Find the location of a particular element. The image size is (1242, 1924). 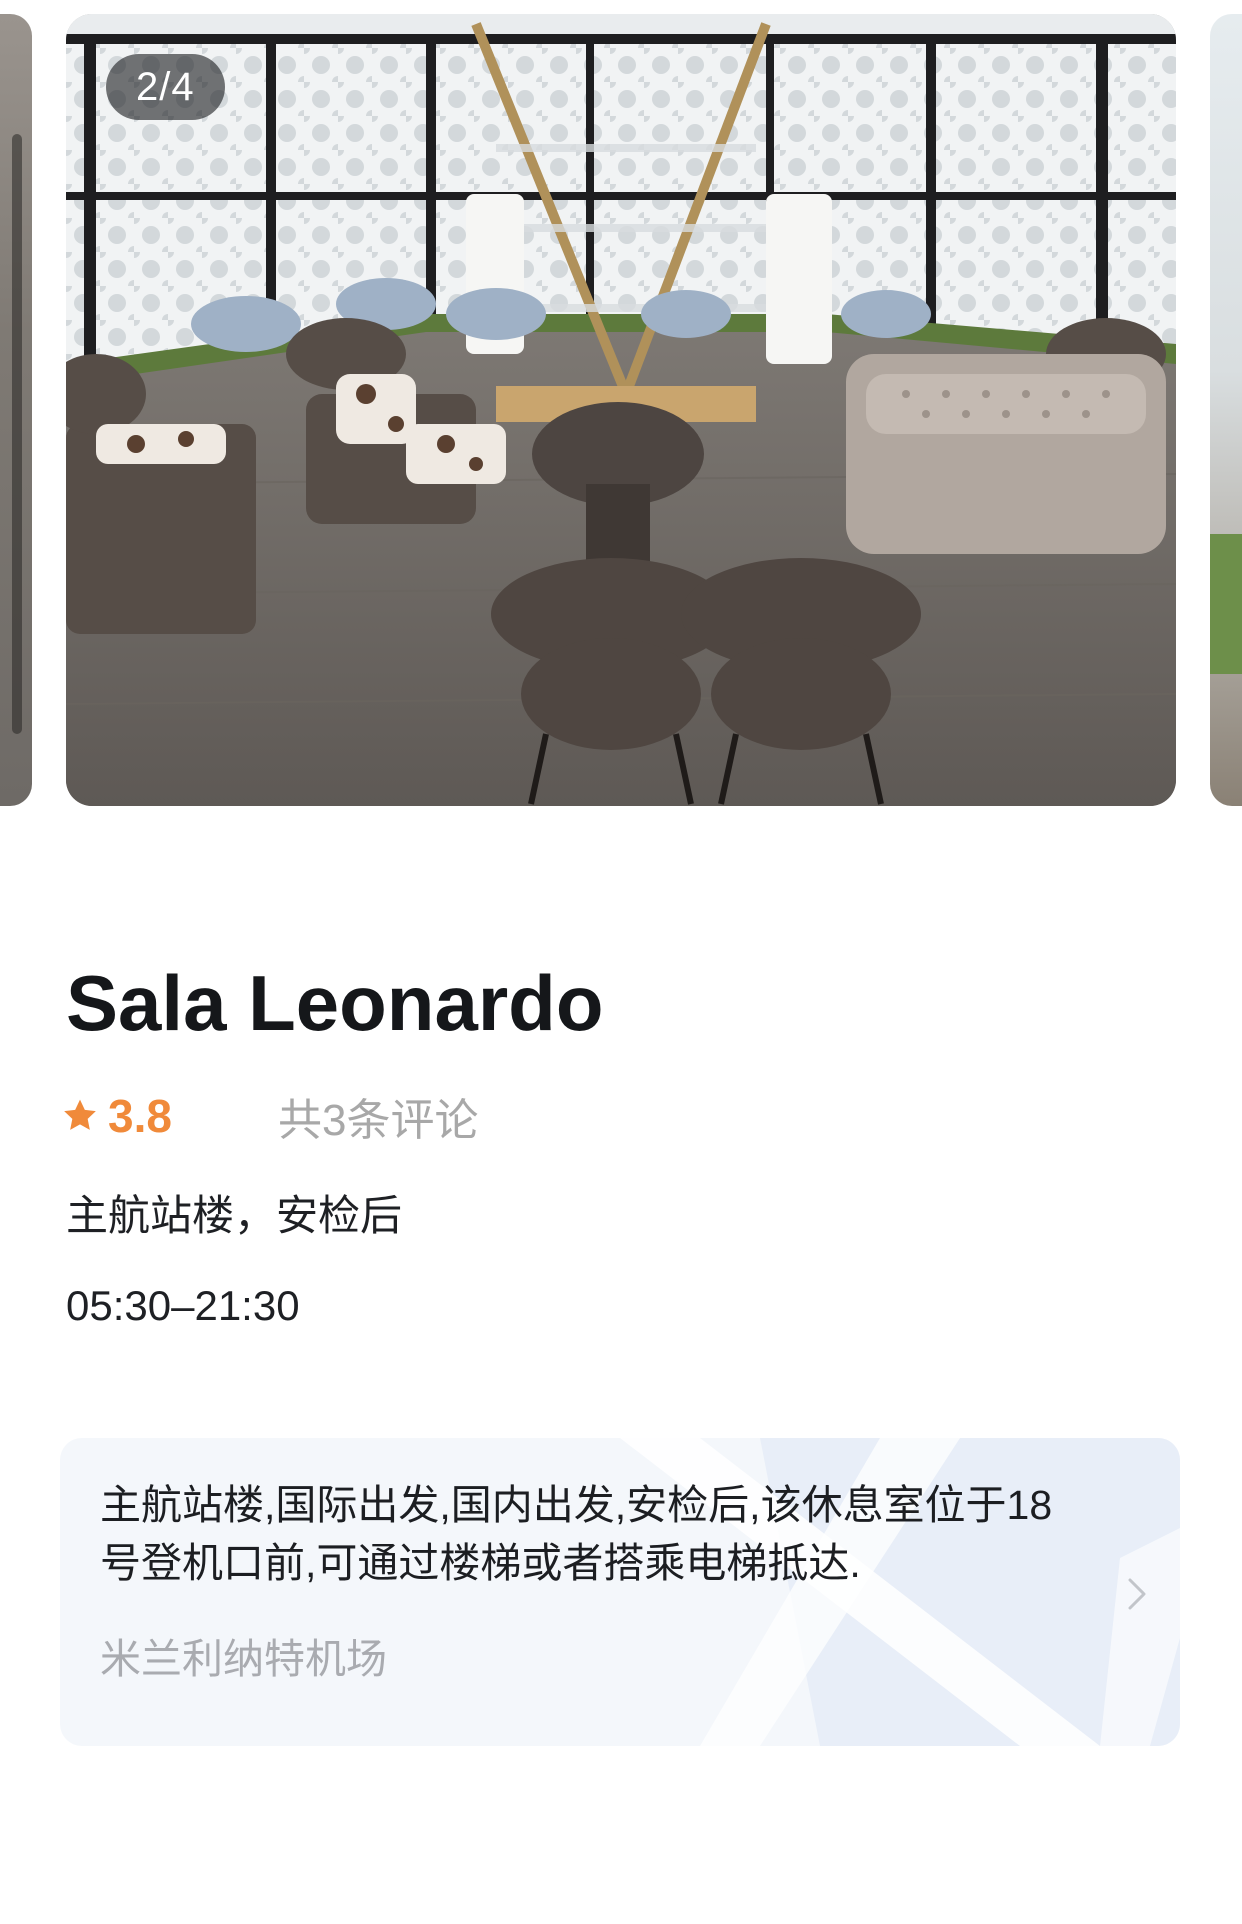

rating-score: 3.8 is located at coordinates (140, 1116).